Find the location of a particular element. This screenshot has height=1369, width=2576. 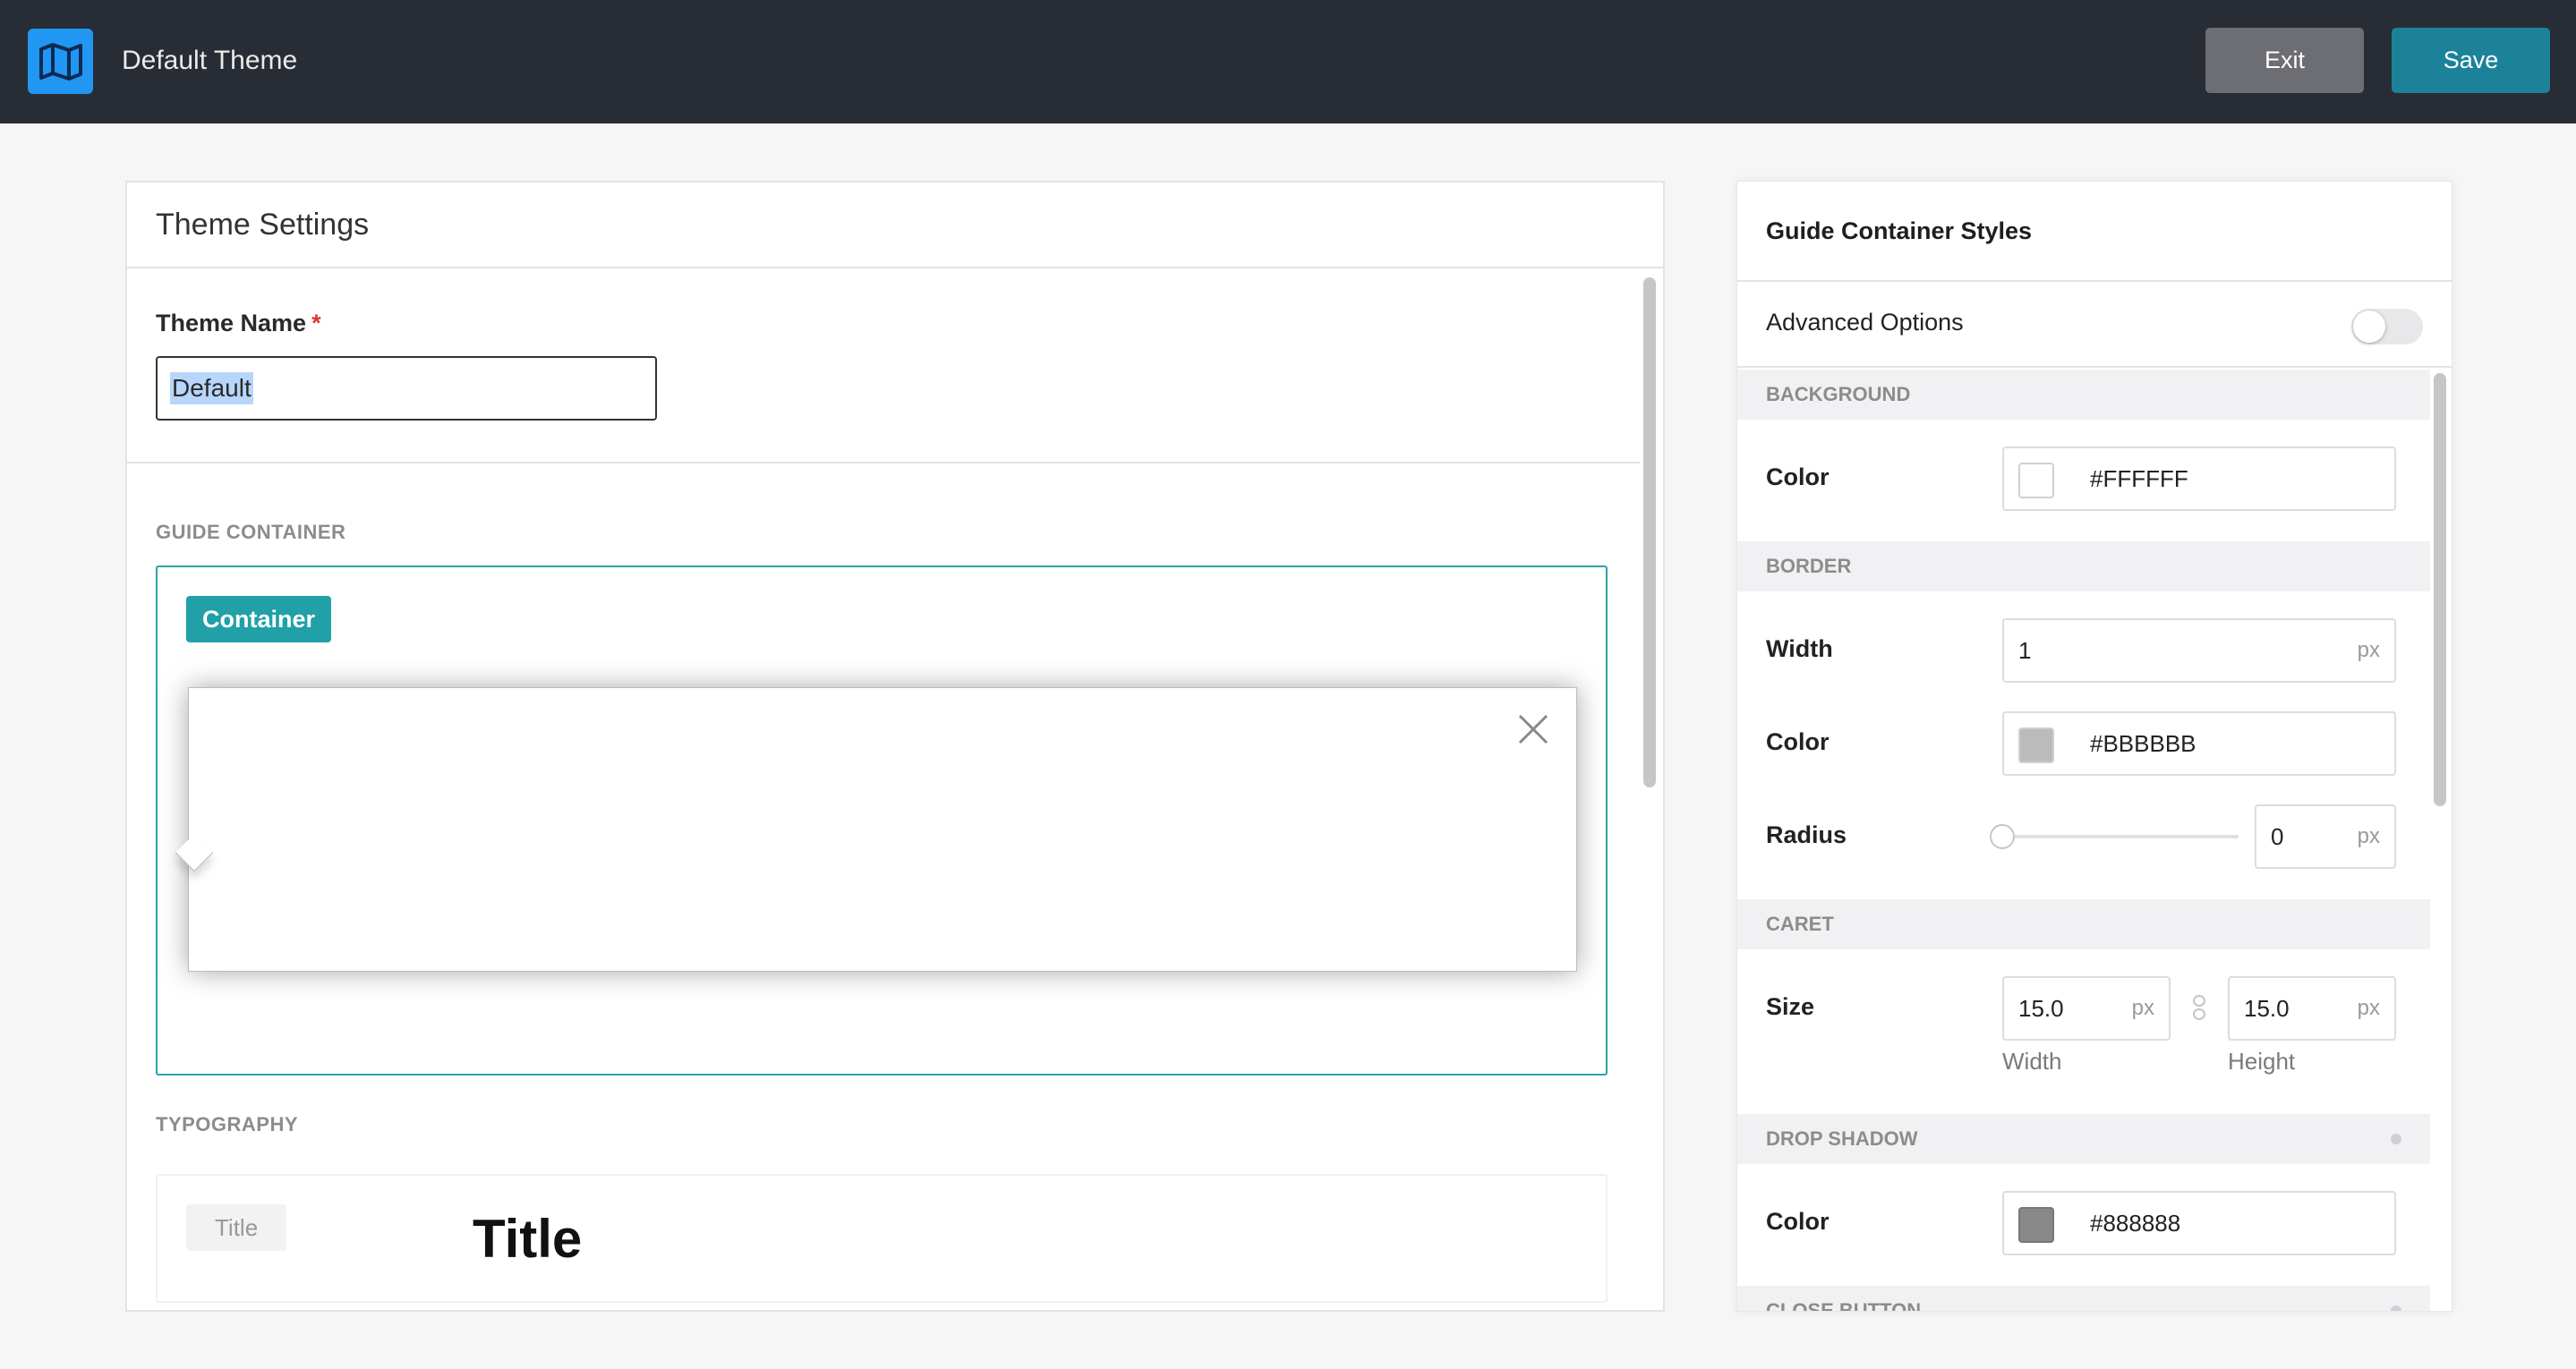

close-icon is located at coordinates (1533, 729).